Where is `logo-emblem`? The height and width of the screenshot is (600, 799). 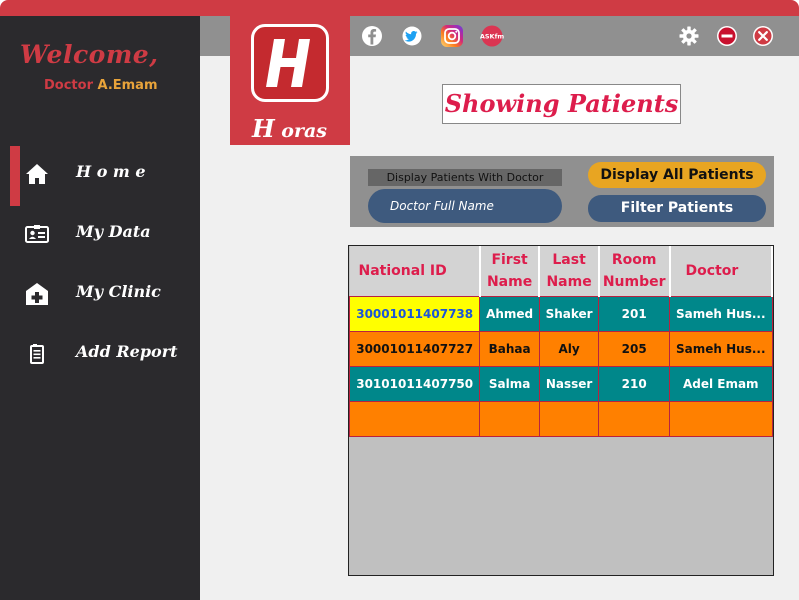 logo-emblem is located at coordinates (290, 63).